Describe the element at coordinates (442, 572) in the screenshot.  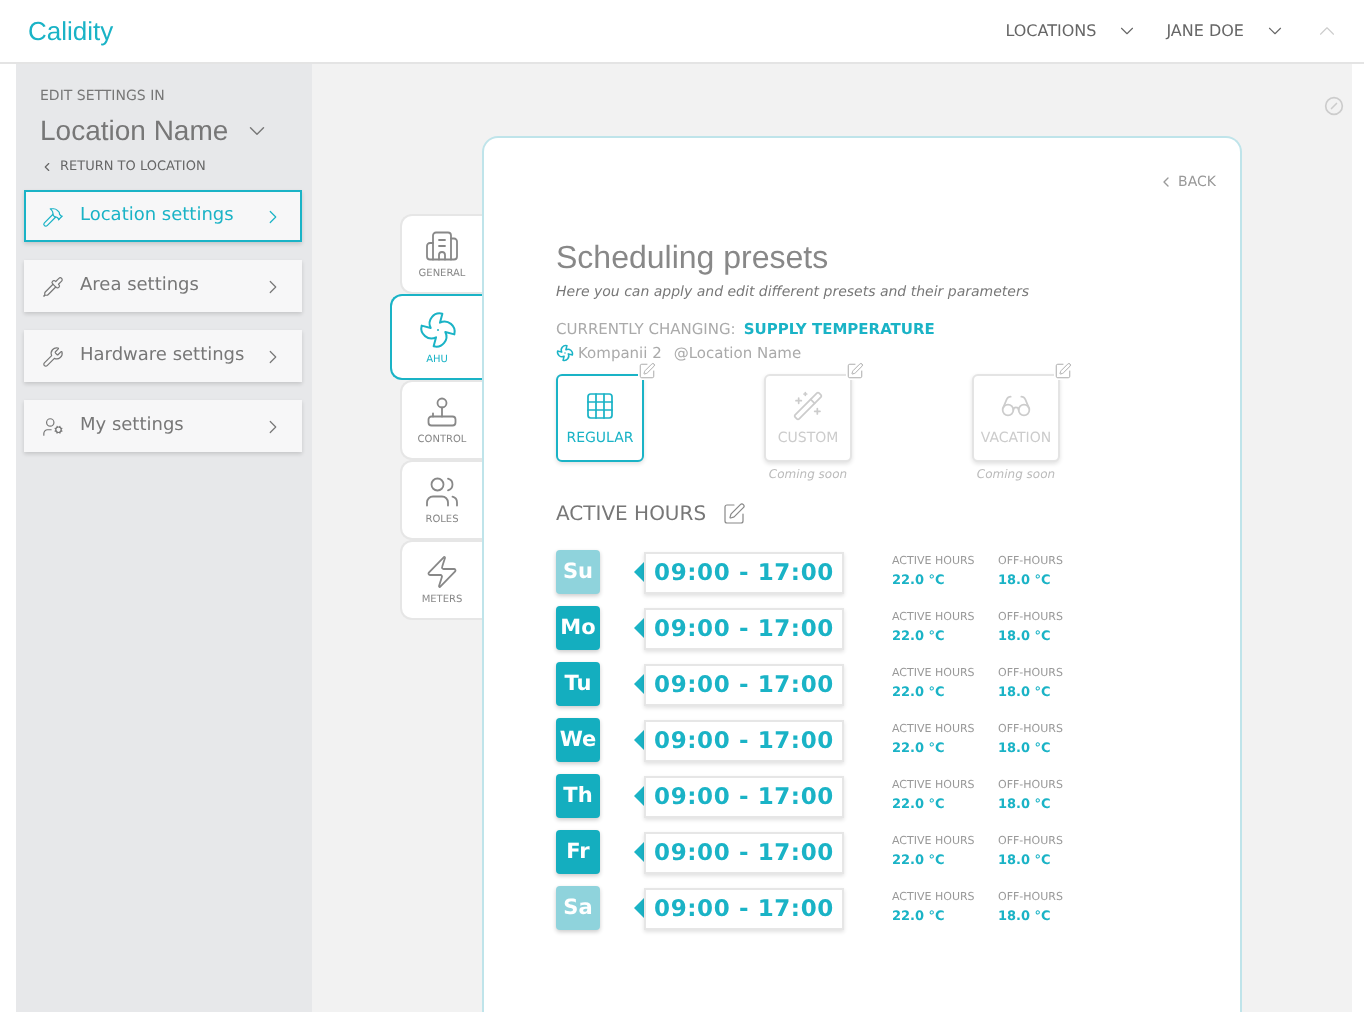
I see `lightning-icon` at that location.